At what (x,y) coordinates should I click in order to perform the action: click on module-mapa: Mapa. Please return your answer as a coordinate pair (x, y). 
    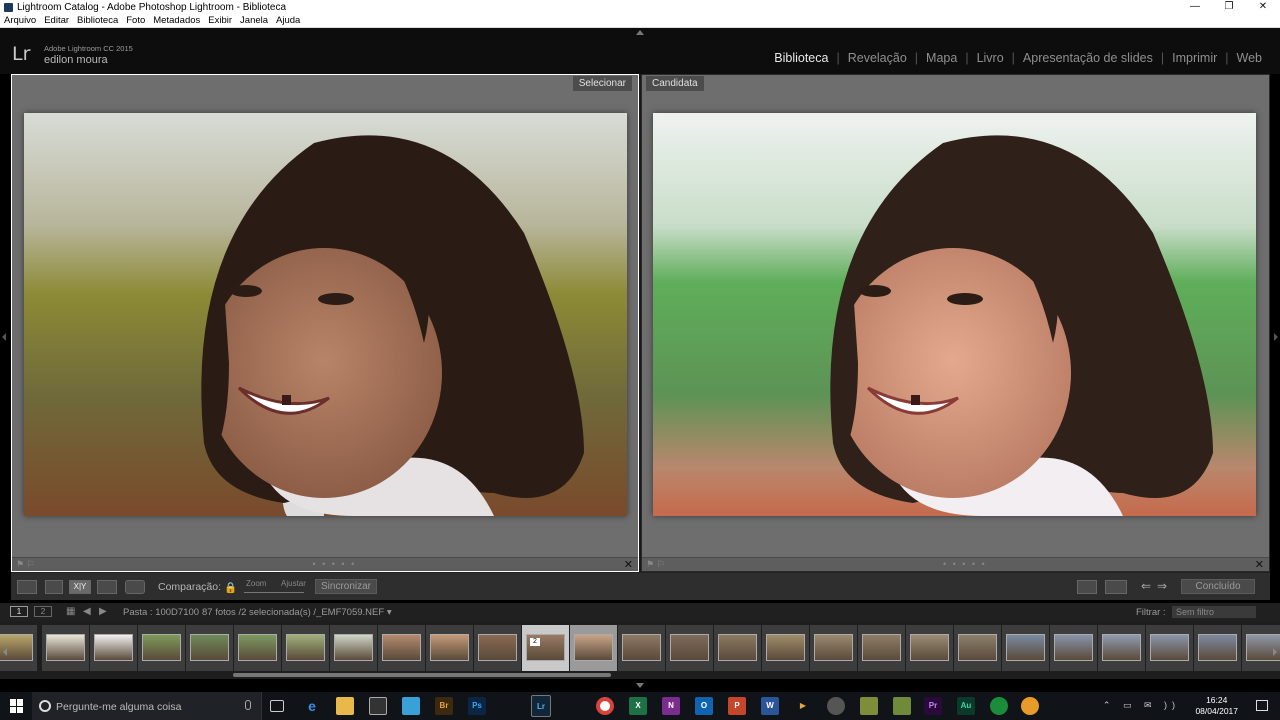
    Looking at the image, I should click on (941, 58).